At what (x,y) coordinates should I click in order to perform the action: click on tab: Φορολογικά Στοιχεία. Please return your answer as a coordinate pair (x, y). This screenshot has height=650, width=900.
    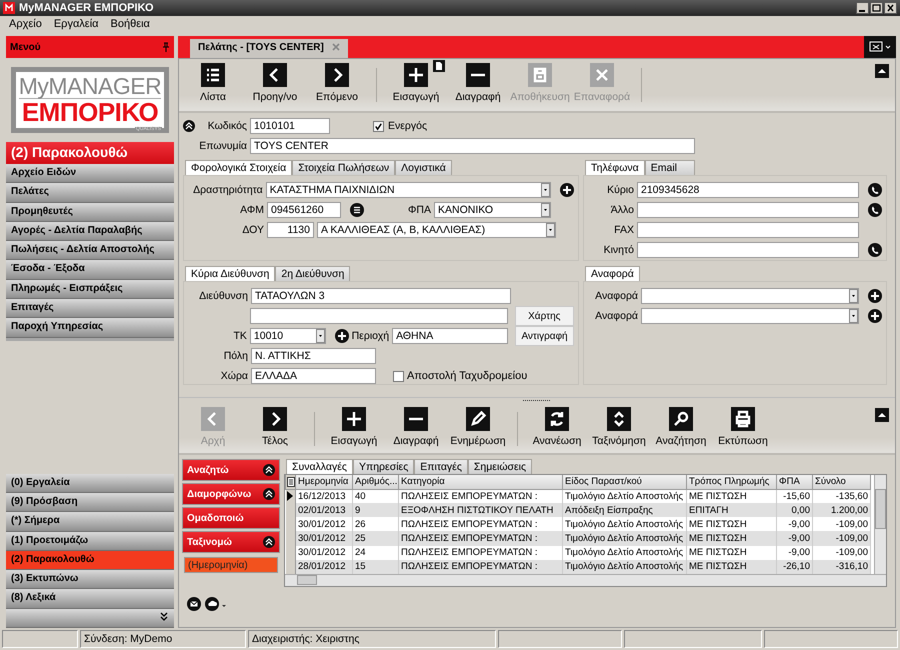
    Looking at the image, I should click on (238, 167).